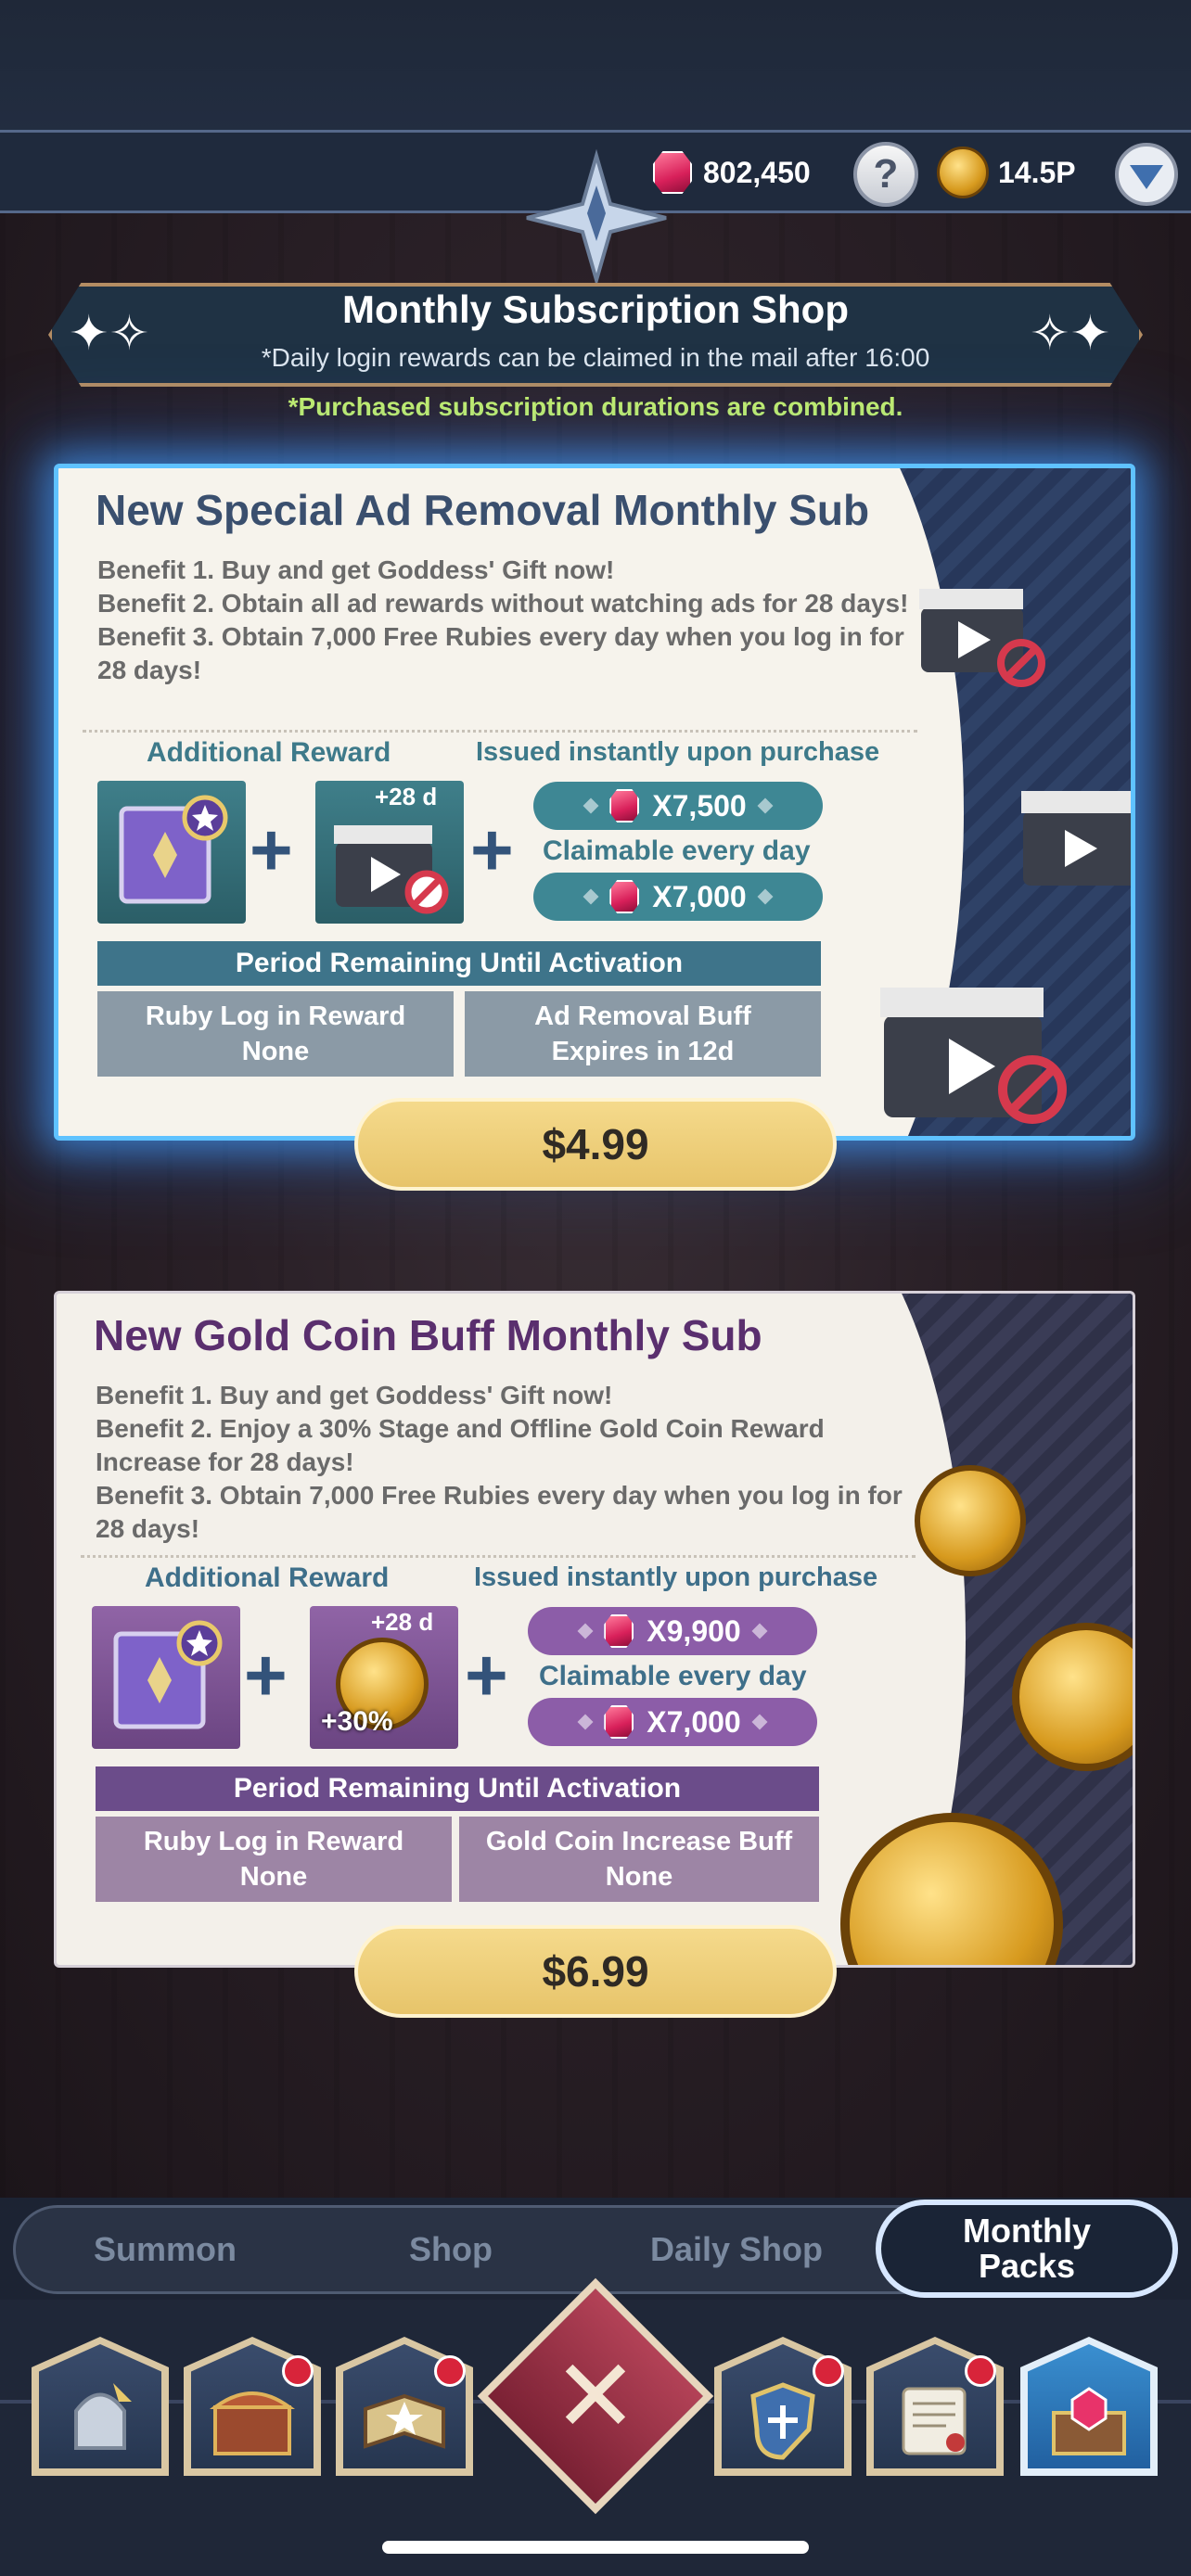  Describe the element at coordinates (357, 1721) in the screenshot. I see `bonus-label: +30%` at that location.